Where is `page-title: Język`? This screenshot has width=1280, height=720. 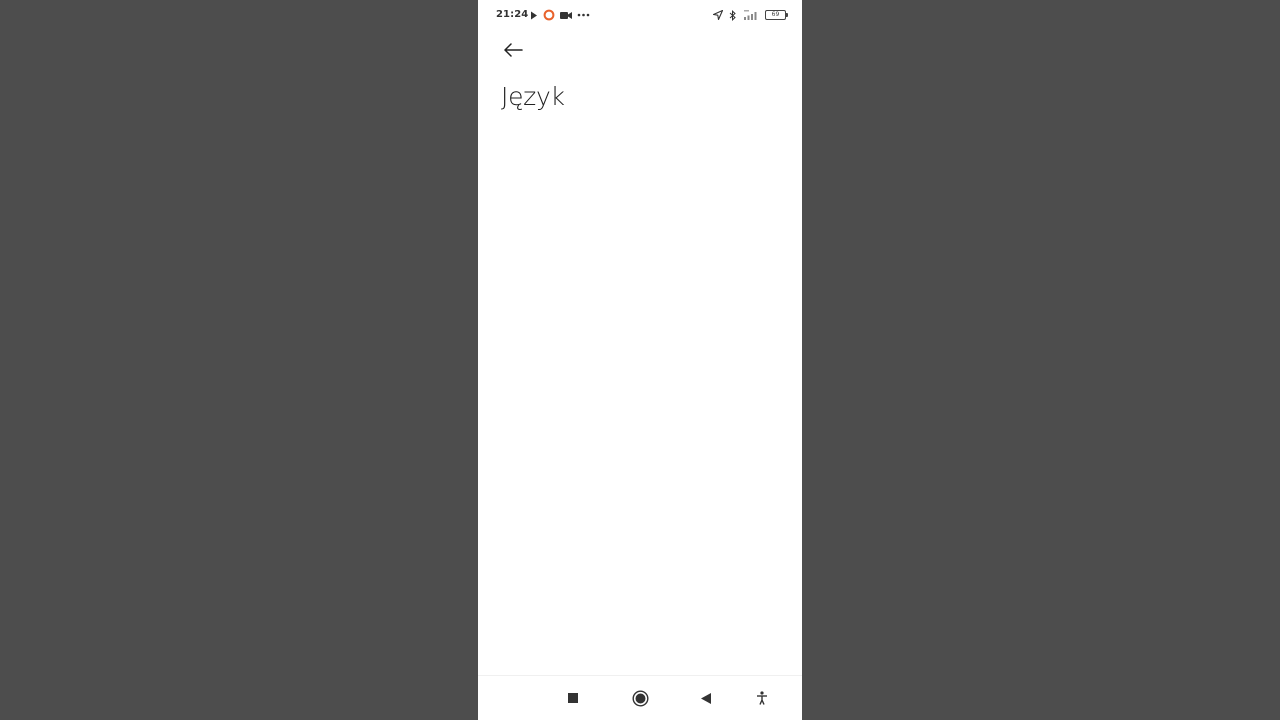 page-title: Język is located at coordinates (533, 96).